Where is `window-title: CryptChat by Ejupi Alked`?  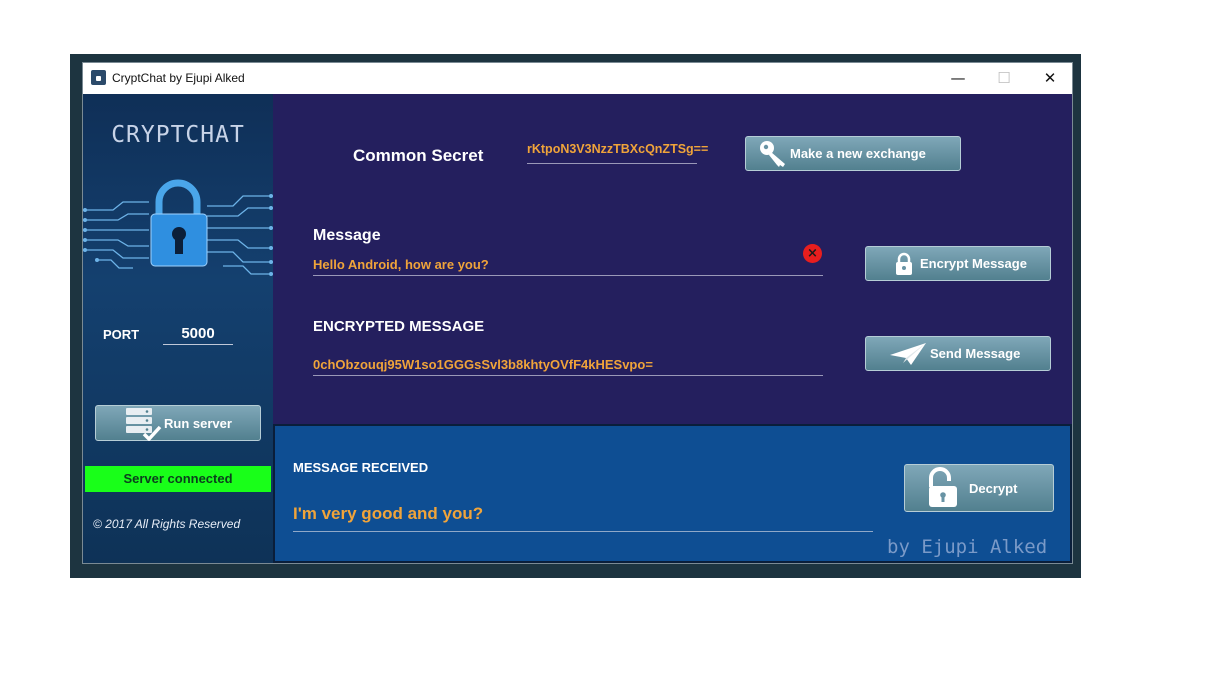 window-title: CryptChat by Ejupi Alked is located at coordinates (178, 78).